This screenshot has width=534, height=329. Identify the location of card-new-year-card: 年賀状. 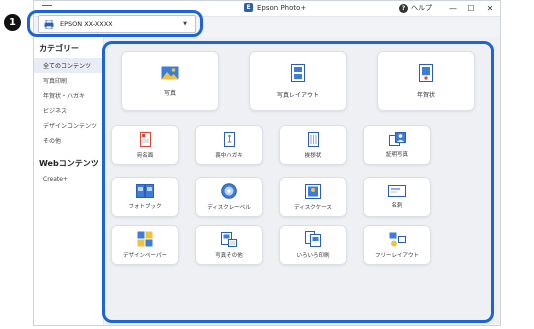
(426, 81).